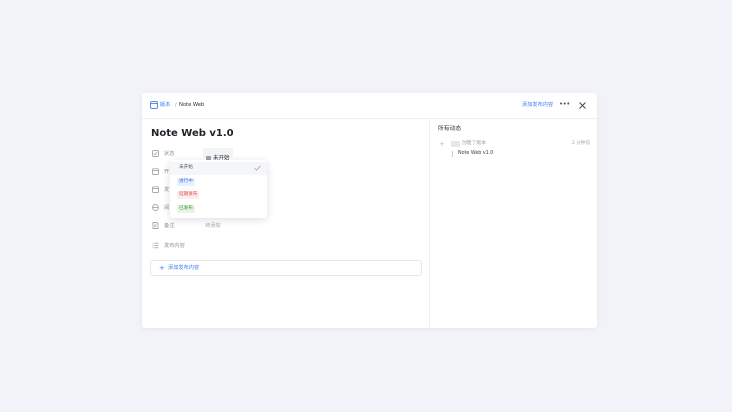 The image size is (732, 412). Describe the element at coordinates (188, 195) in the screenshot. I see `status-option-label: 延期发布` at that location.